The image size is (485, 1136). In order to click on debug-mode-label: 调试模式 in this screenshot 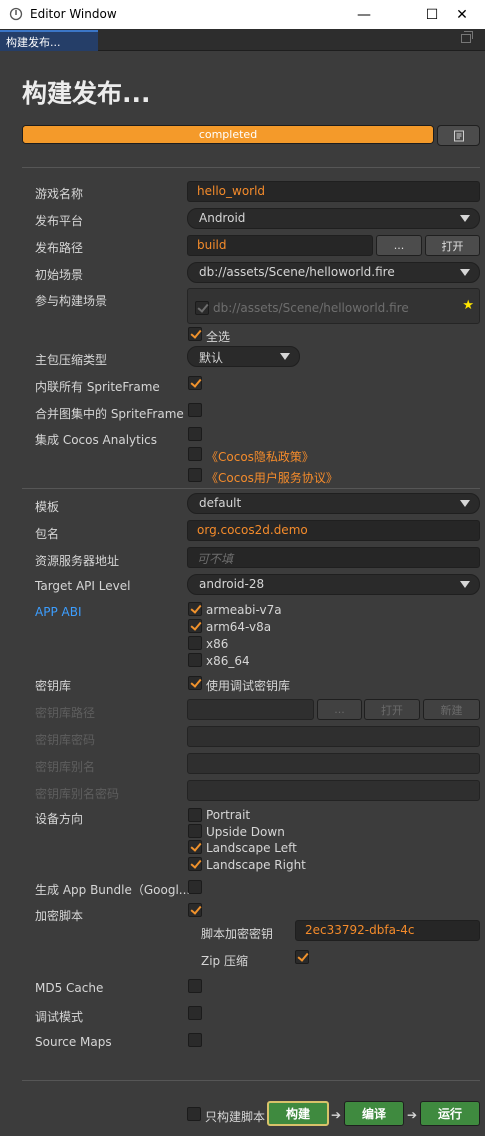, I will do `click(59, 1017)`.